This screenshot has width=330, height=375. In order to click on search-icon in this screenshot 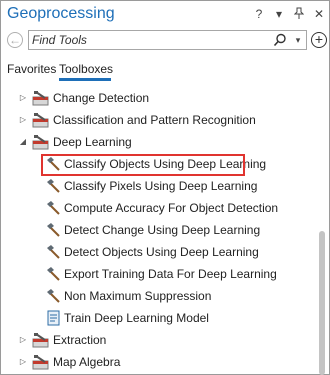, I will do `click(280, 40)`.